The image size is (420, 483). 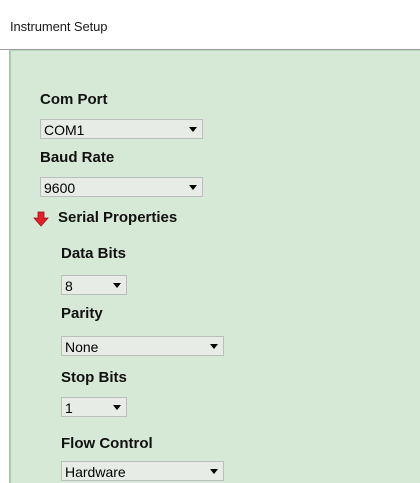 What do you see at coordinates (82, 313) in the screenshot?
I see `parity-label: Parity` at bounding box center [82, 313].